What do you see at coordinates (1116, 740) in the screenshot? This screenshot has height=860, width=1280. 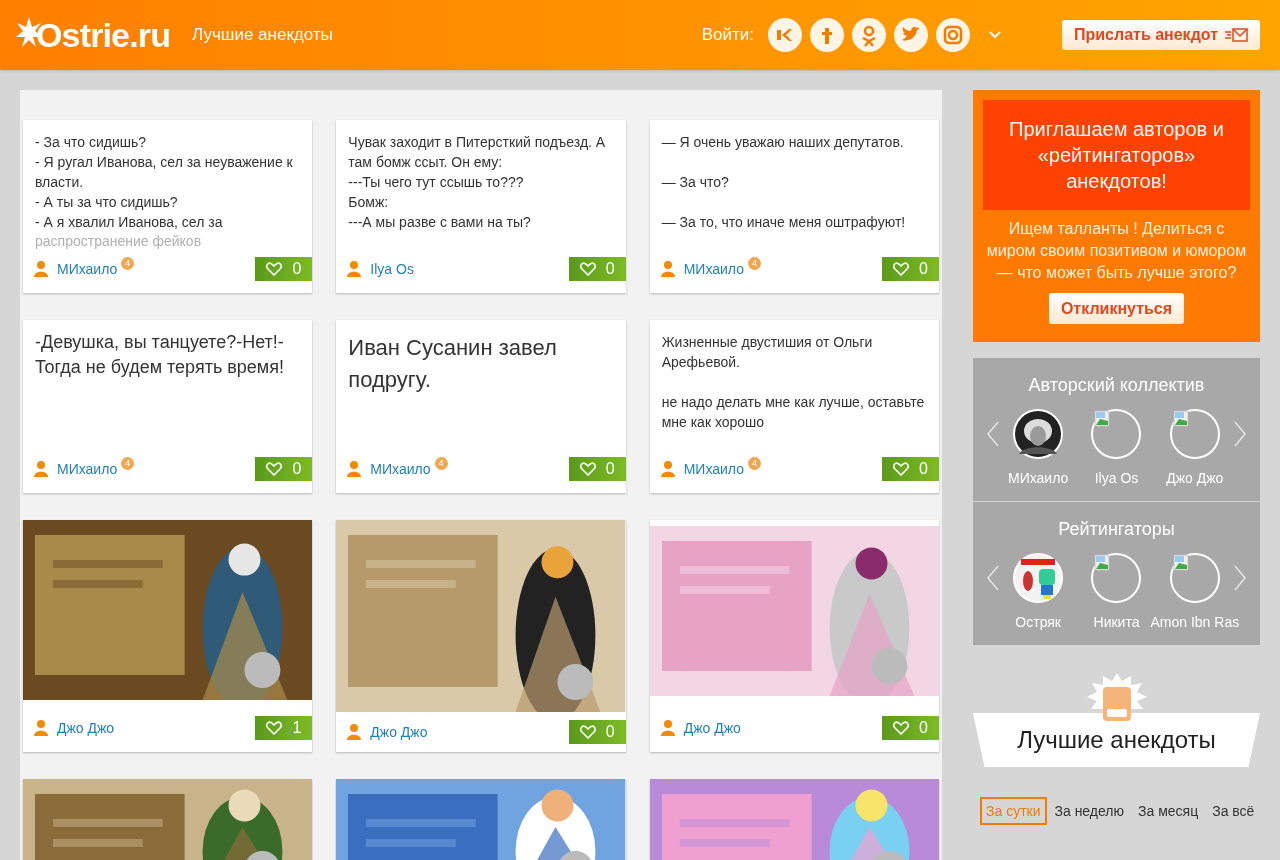 I see `section-banner: Лучшие анекдоты` at bounding box center [1116, 740].